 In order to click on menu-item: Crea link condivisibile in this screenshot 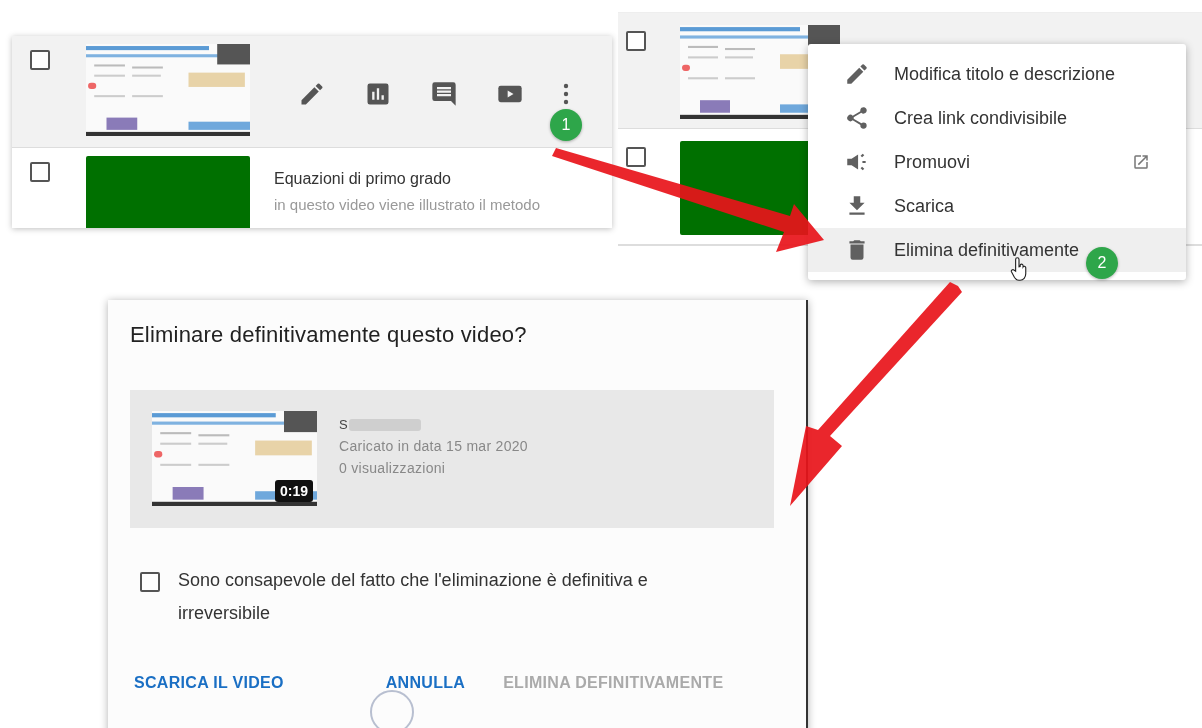, I will do `click(997, 118)`.